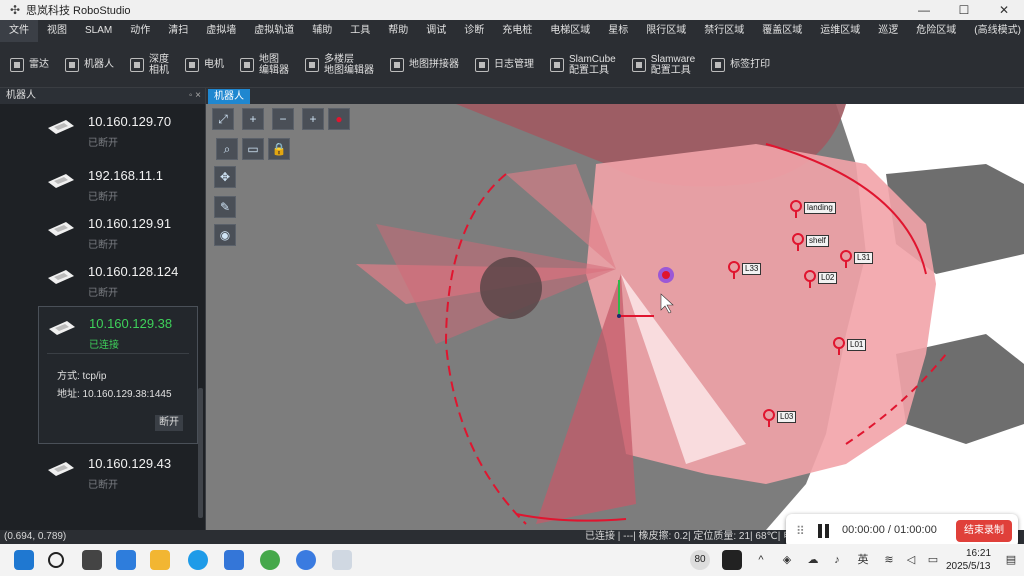 The height and width of the screenshot is (576, 1024). What do you see at coordinates (100, 132) in the screenshot?
I see `robot-list-item: 10.160.129.70 已断开` at bounding box center [100, 132].